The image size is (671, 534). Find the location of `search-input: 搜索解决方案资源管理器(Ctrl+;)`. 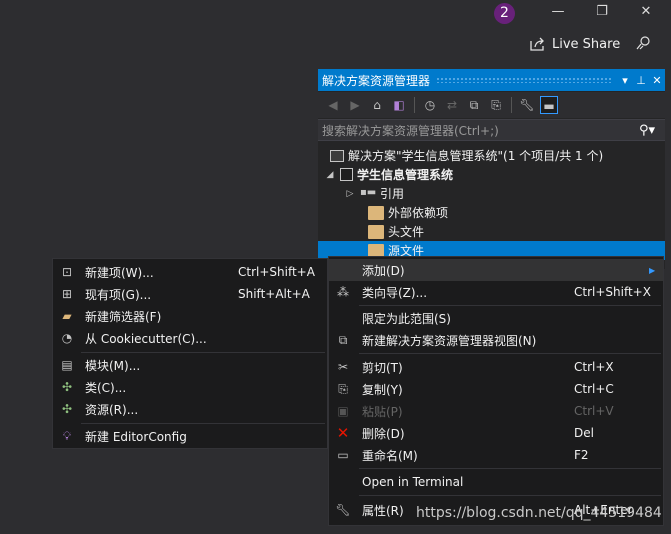

search-input: 搜索解决方案资源管理器(Ctrl+;) is located at coordinates (410, 130).